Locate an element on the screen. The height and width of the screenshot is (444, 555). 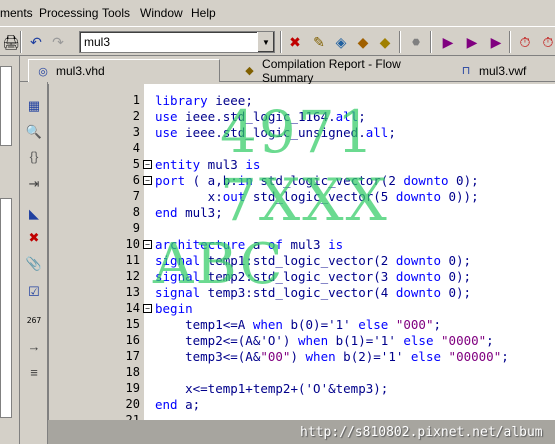
line-number: 4 is located at coordinates (136, 148).